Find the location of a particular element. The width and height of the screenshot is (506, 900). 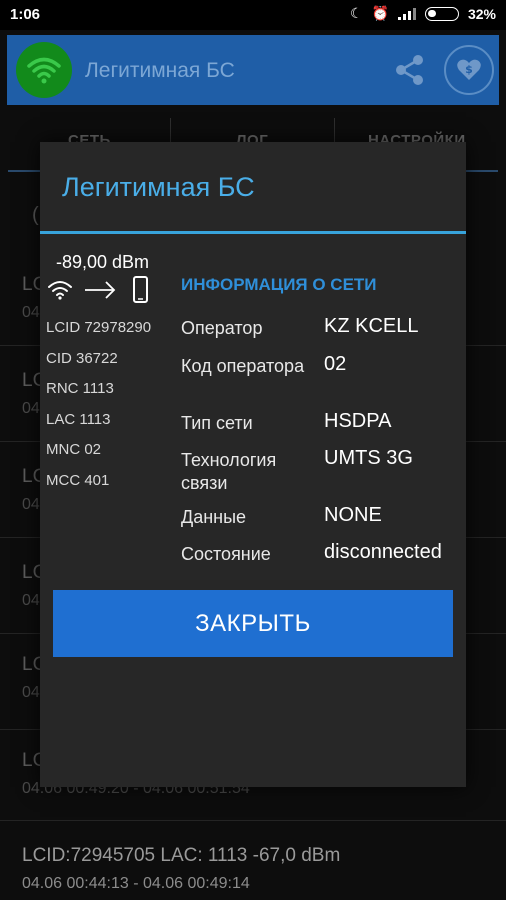

info-value: UMTS 3G is located at coordinates (368, 458).